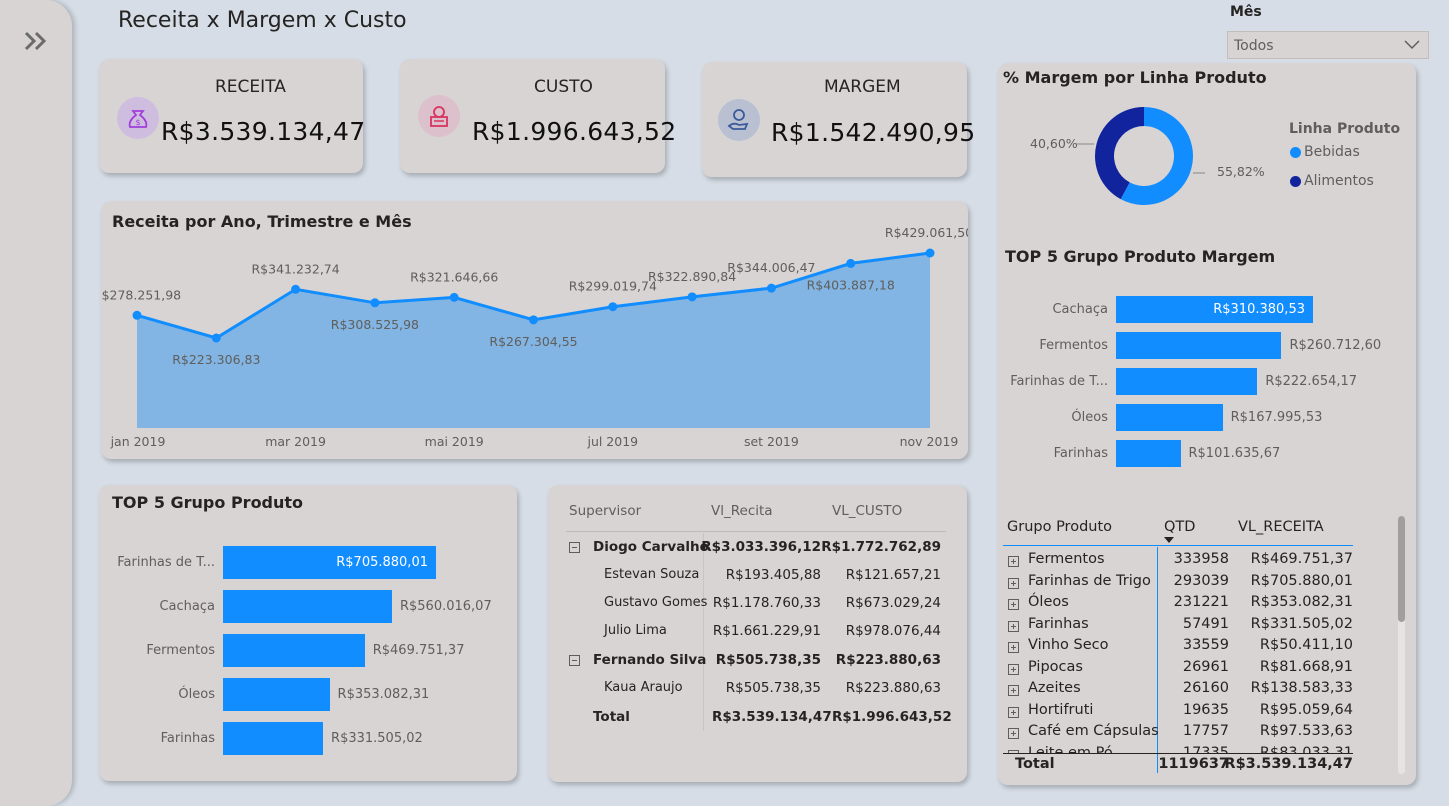 The image size is (1449, 806). What do you see at coordinates (1035, 764) in the screenshot?
I see `total-label: Total` at bounding box center [1035, 764].